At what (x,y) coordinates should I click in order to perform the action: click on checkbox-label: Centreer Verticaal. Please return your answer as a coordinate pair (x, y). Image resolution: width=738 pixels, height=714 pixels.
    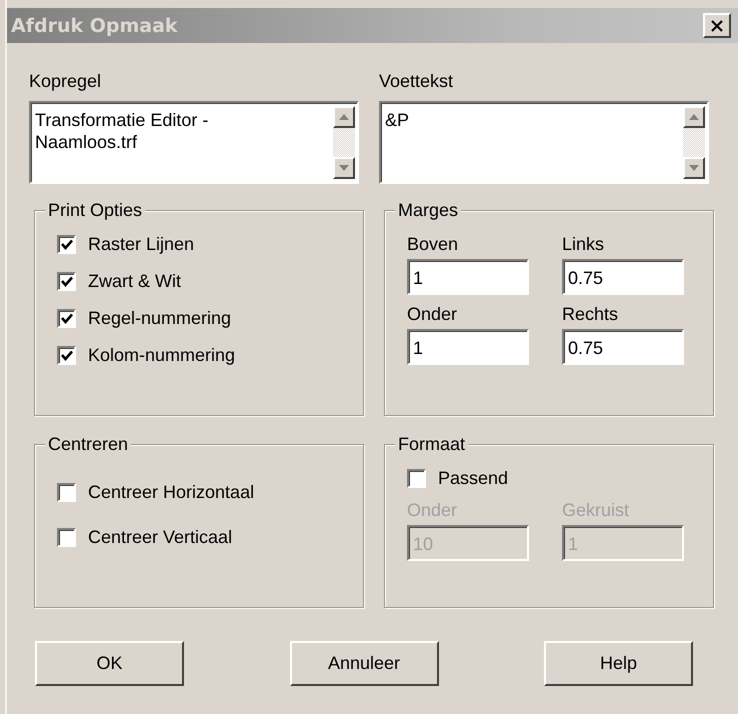
    Looking at the image, I should click on (160, 537).